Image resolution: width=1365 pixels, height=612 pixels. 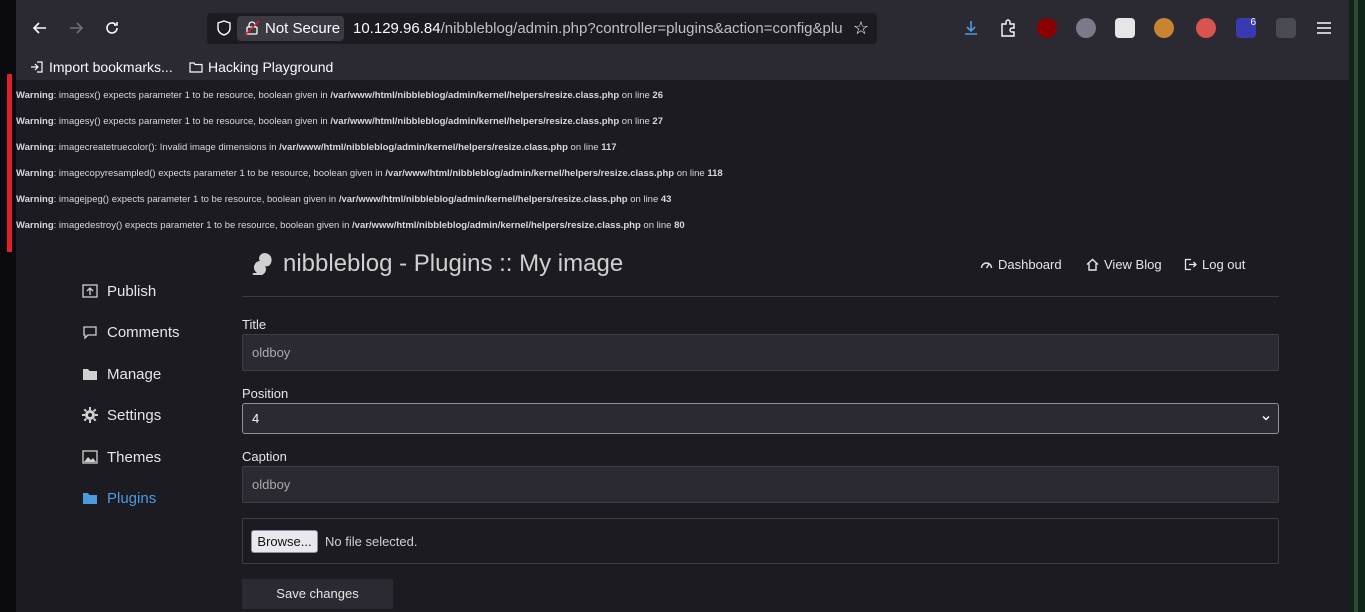 I want to click on sidebar-item-themes: Themes, so click(x=121, y=457).